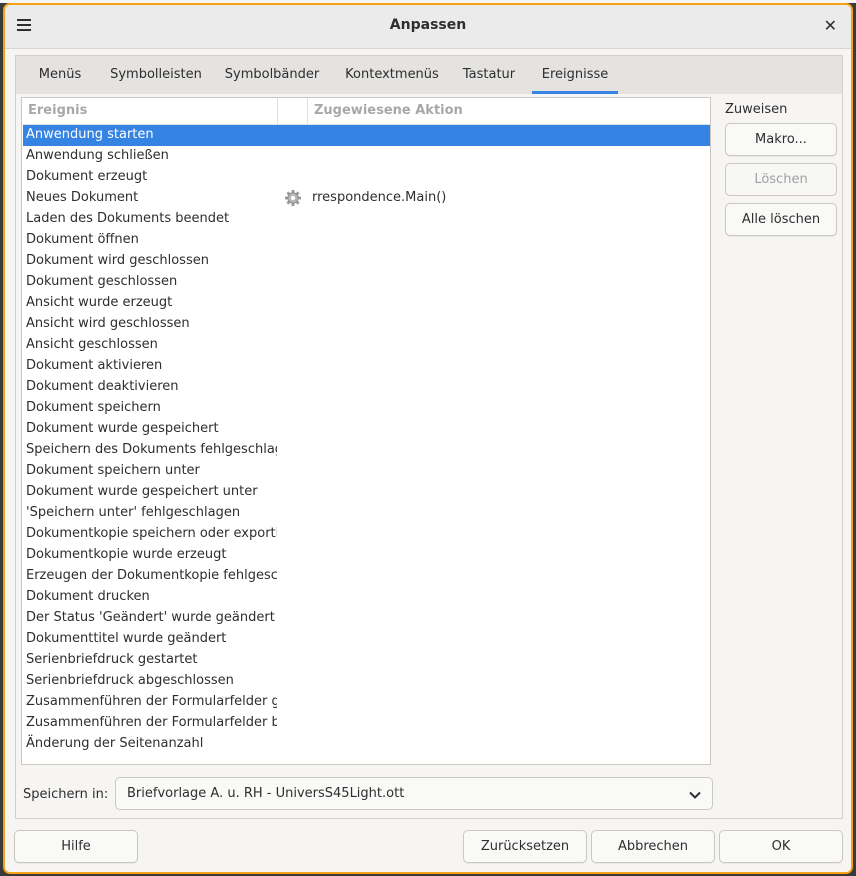 The height and width of the screenshot is (876, 856). I want to click on close-icon: ✕, so click(830, 26).